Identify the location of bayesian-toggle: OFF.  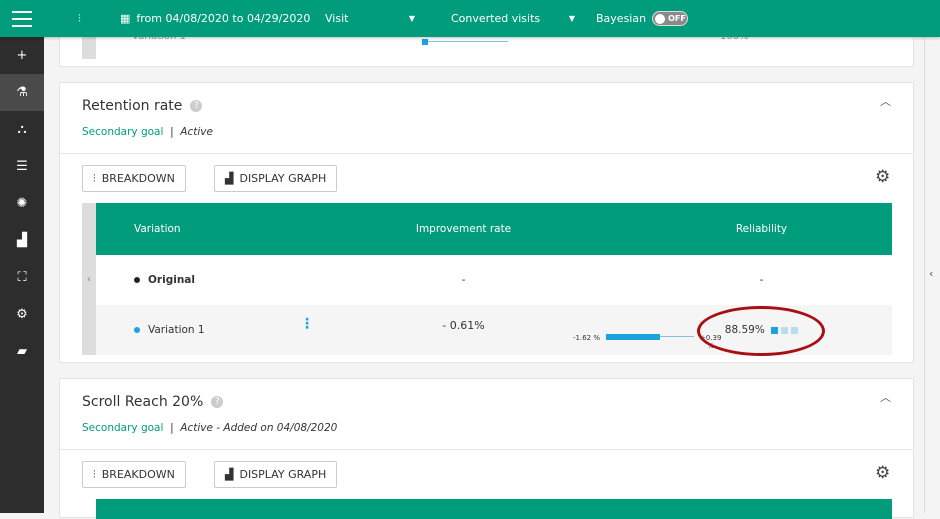
(670, 18).